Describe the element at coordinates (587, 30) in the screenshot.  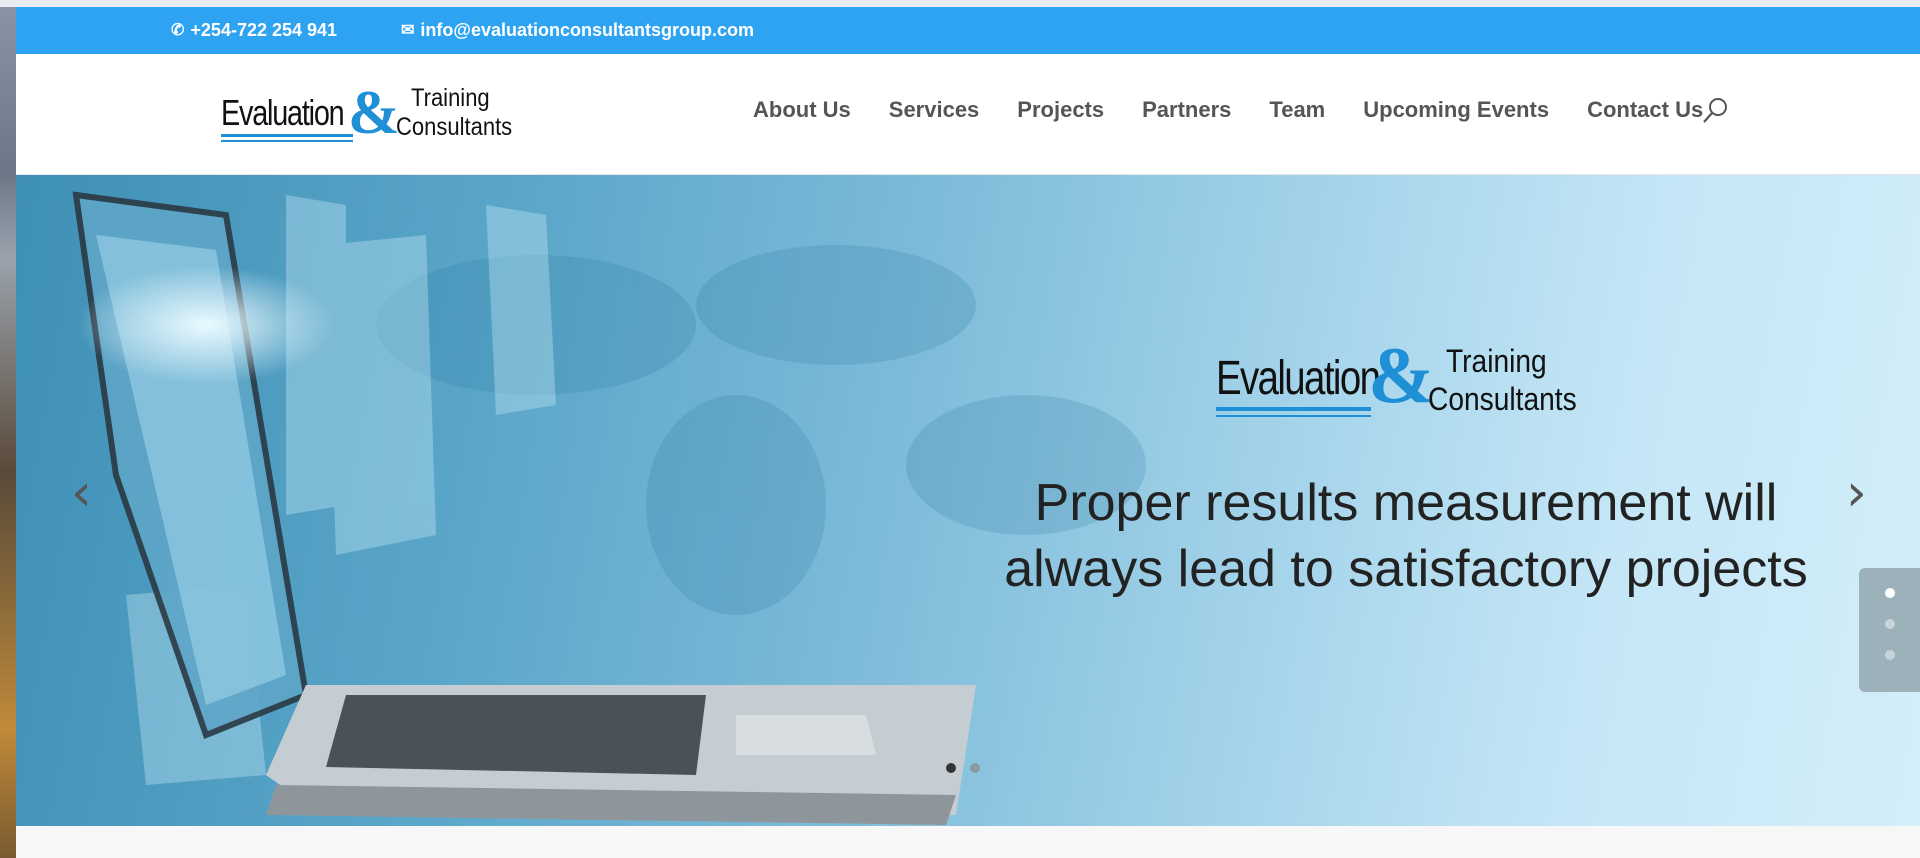
I see `email-address: info@evaluationconsultantsgroup.com` at that location.